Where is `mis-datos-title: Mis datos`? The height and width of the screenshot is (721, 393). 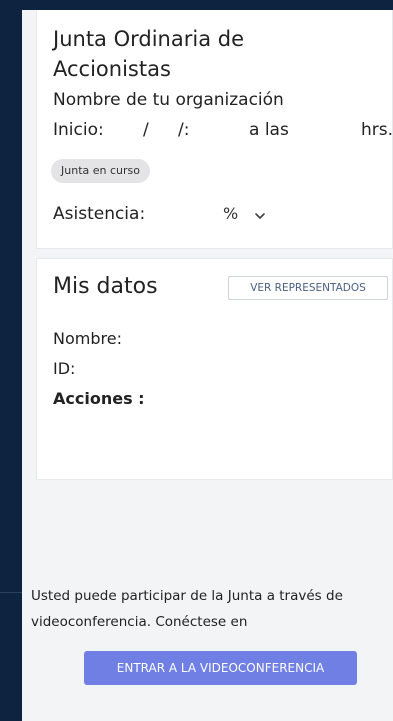 mis-datos-title: Mis datos is located at coordinates (105, 286).